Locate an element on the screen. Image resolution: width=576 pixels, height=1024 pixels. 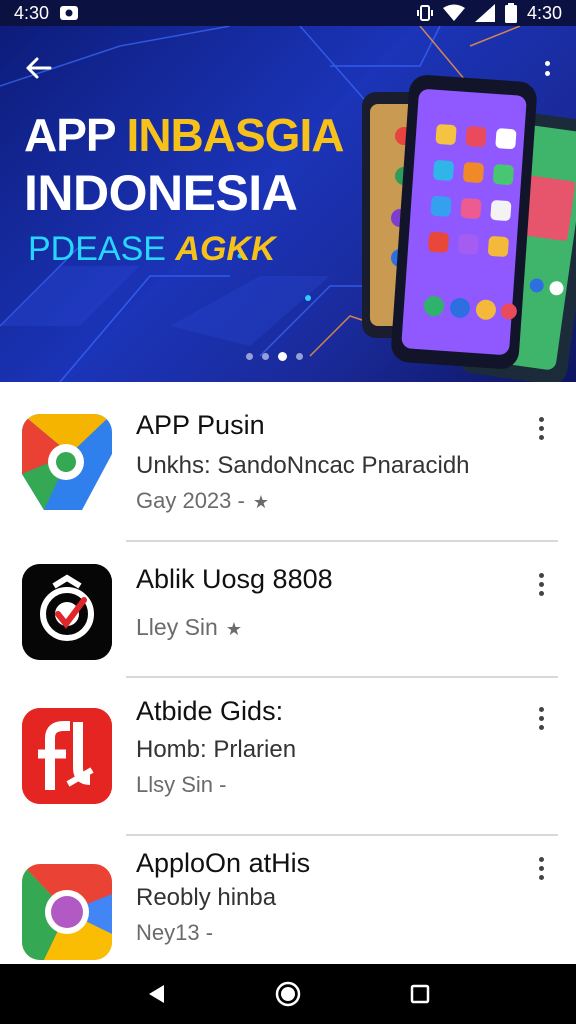
battery-icon is located at coordinates (510, 13).